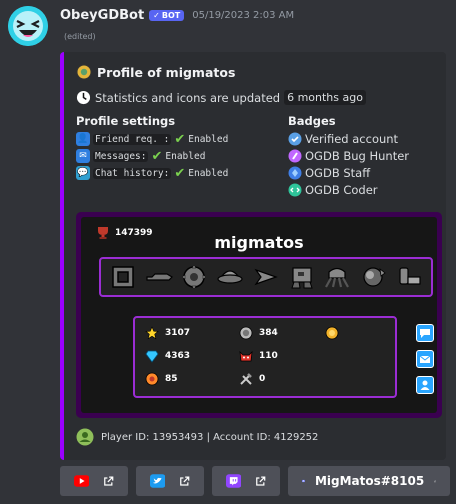 This screenshot has width=456, height=504. What do you see at coordinates (152, 356) in the screenshot?
I see `diamond-icon` at bounding box center [152, 356].